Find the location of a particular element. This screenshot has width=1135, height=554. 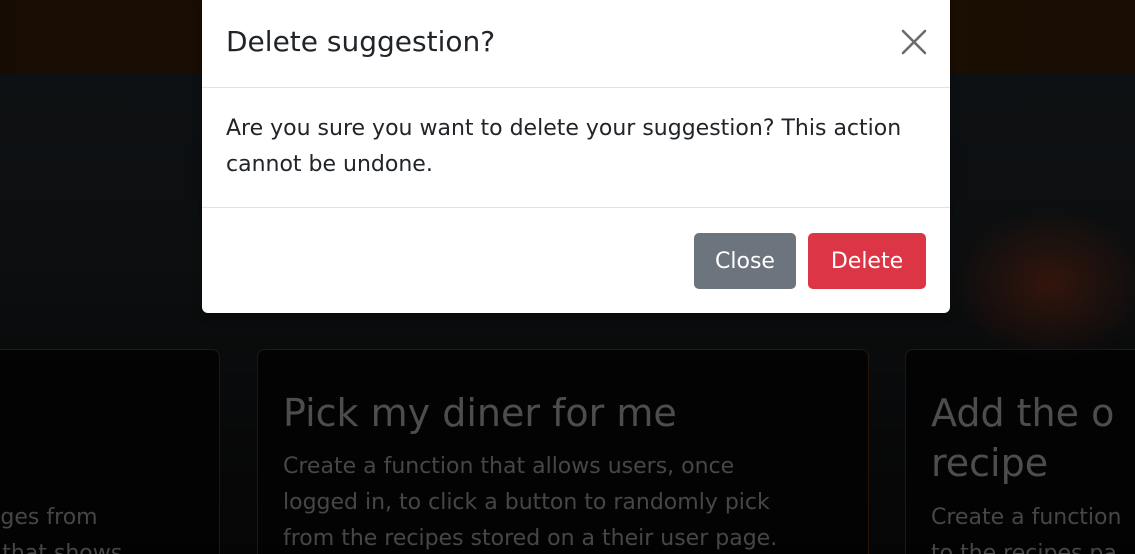

modal-header: Delete suggestion? is located at coordinates (576, 44).